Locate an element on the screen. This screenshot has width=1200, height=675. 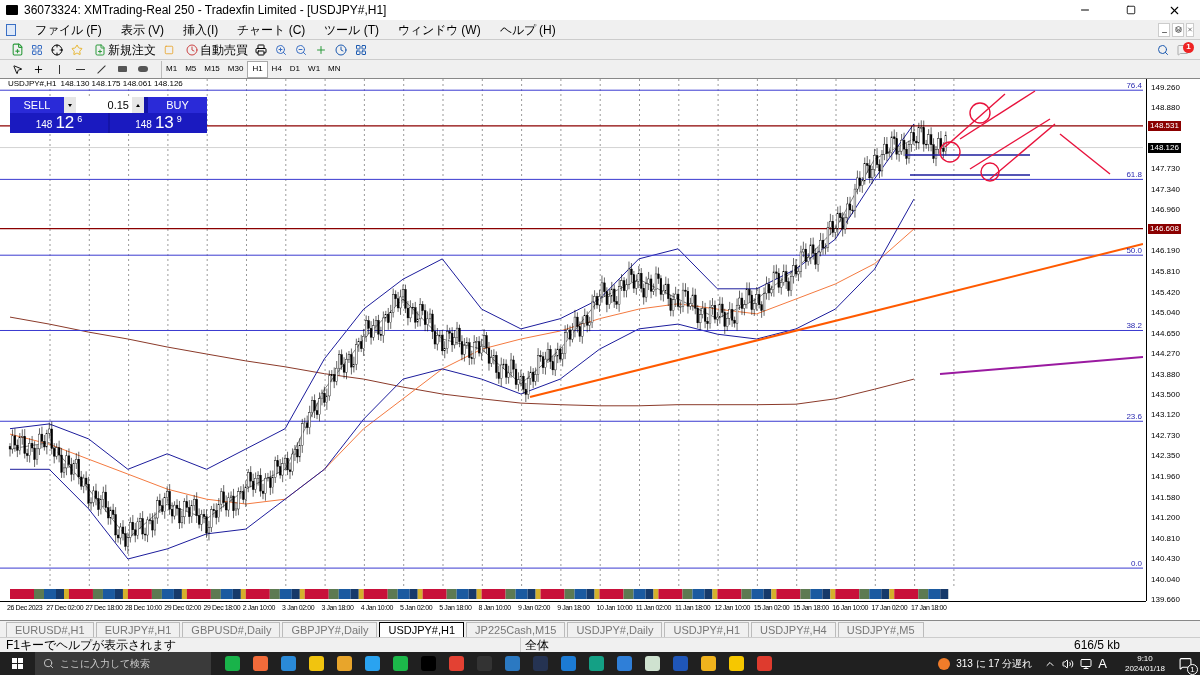
new-order-button: 新規注文 is located at coordinates (125, 49).